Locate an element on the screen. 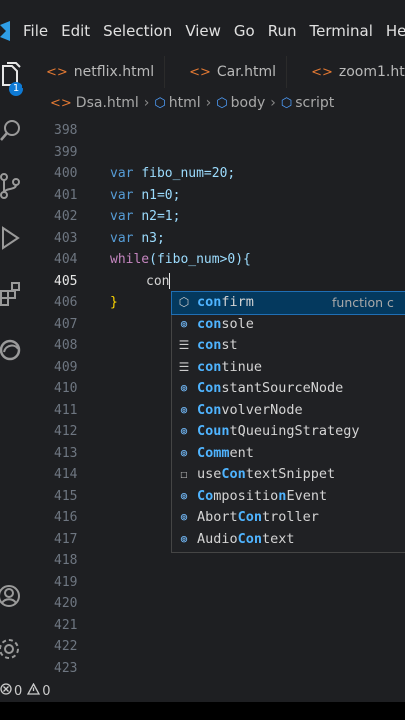  suggestion-label: AbortController is located at coordinates (258, 518).